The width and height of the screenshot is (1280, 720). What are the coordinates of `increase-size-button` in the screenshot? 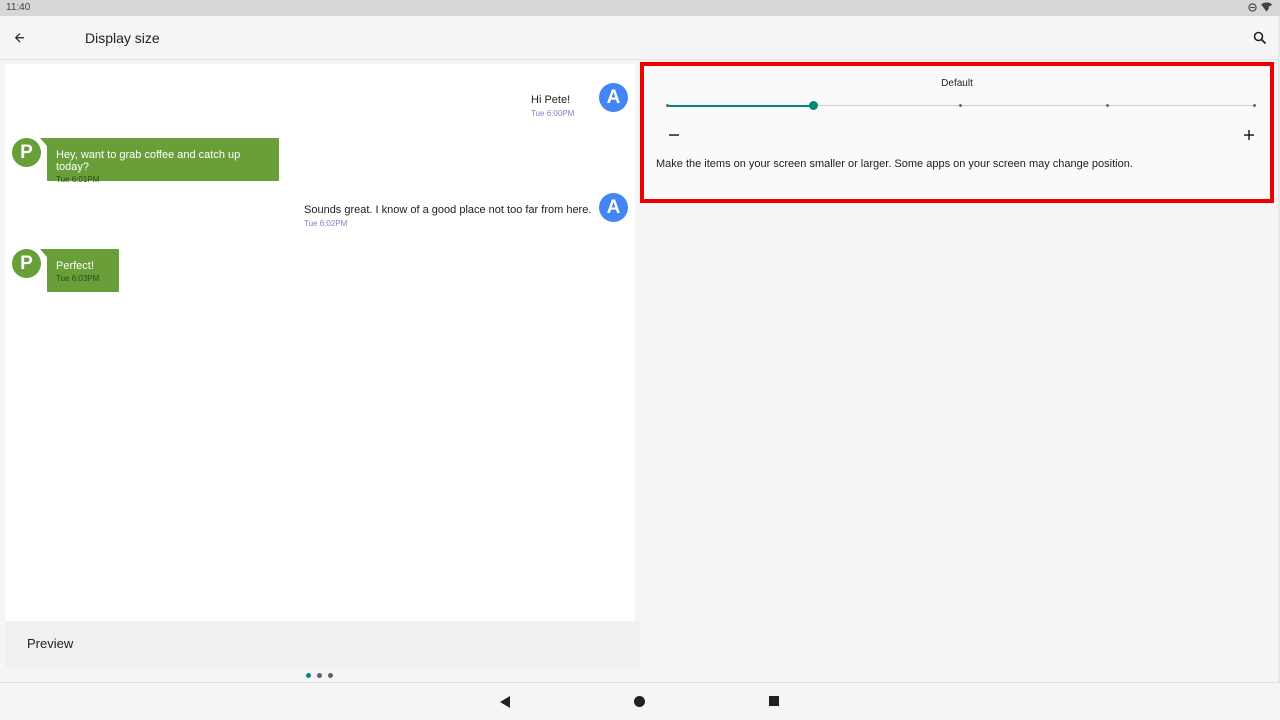 It's located at (1249, 135).